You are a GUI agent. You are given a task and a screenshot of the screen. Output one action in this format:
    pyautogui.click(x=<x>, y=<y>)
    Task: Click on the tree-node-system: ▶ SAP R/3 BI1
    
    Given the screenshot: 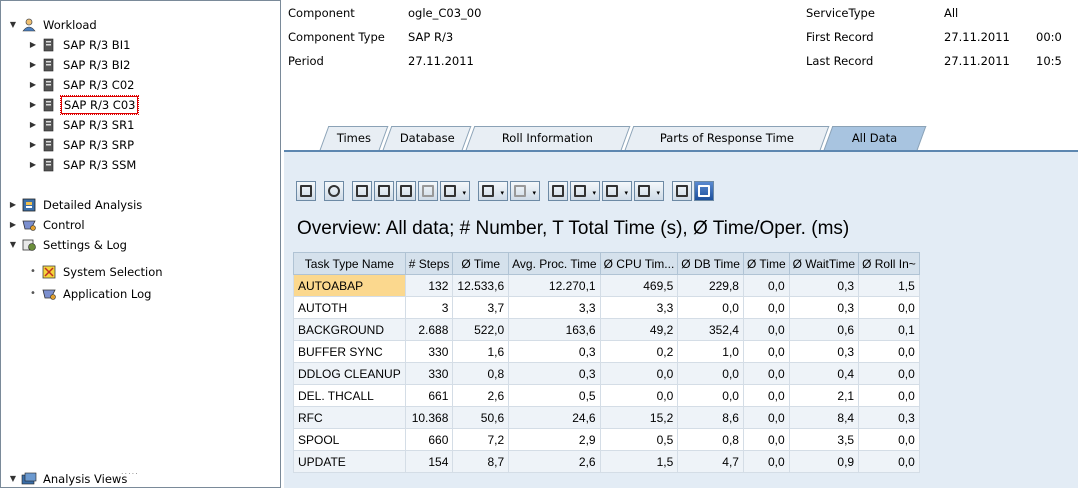 What is the action you would take?
    pyautogui.click(x=79, y=45)
    